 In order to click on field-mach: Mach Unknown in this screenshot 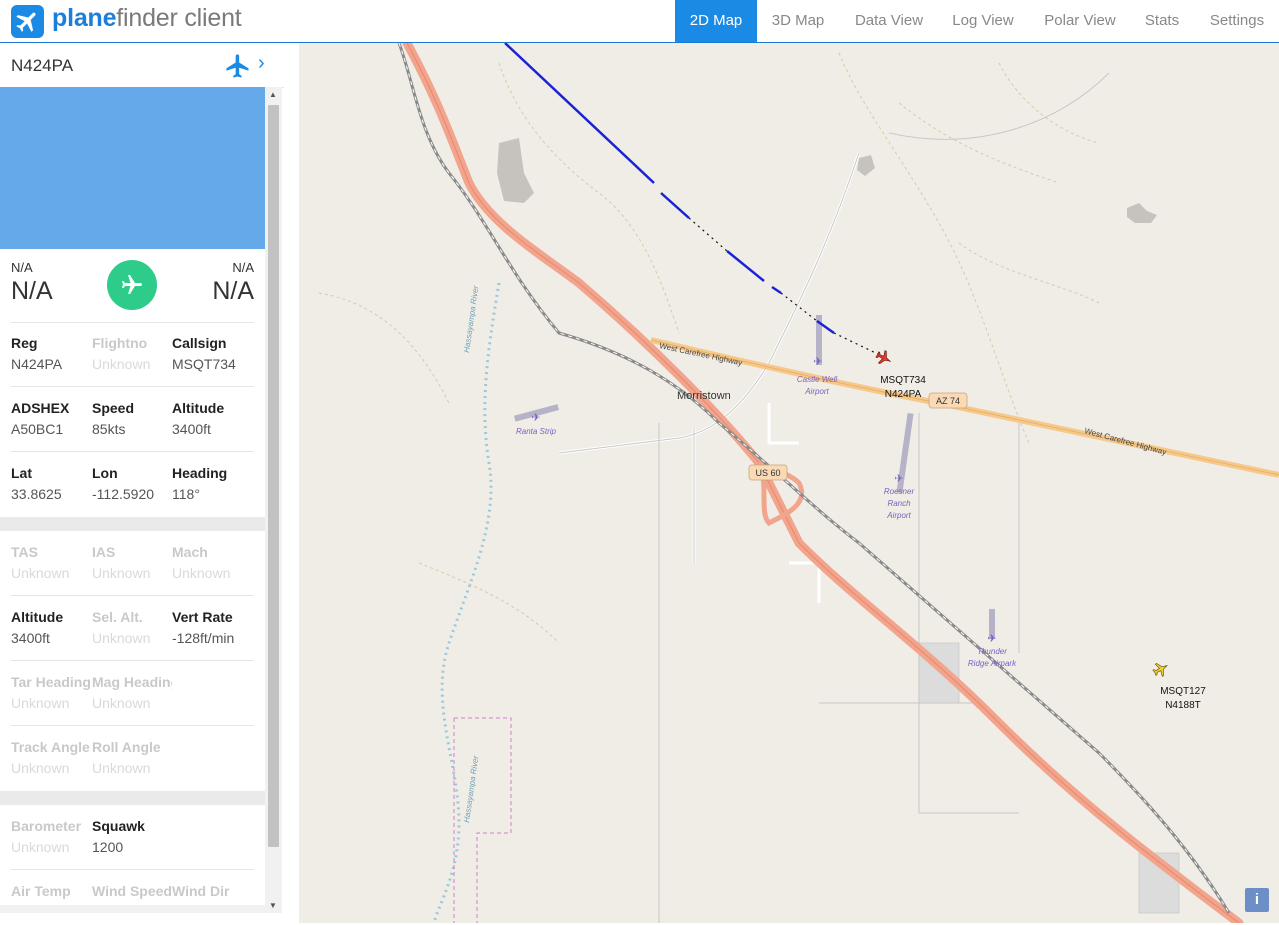, I will do `click(201, 562)`.